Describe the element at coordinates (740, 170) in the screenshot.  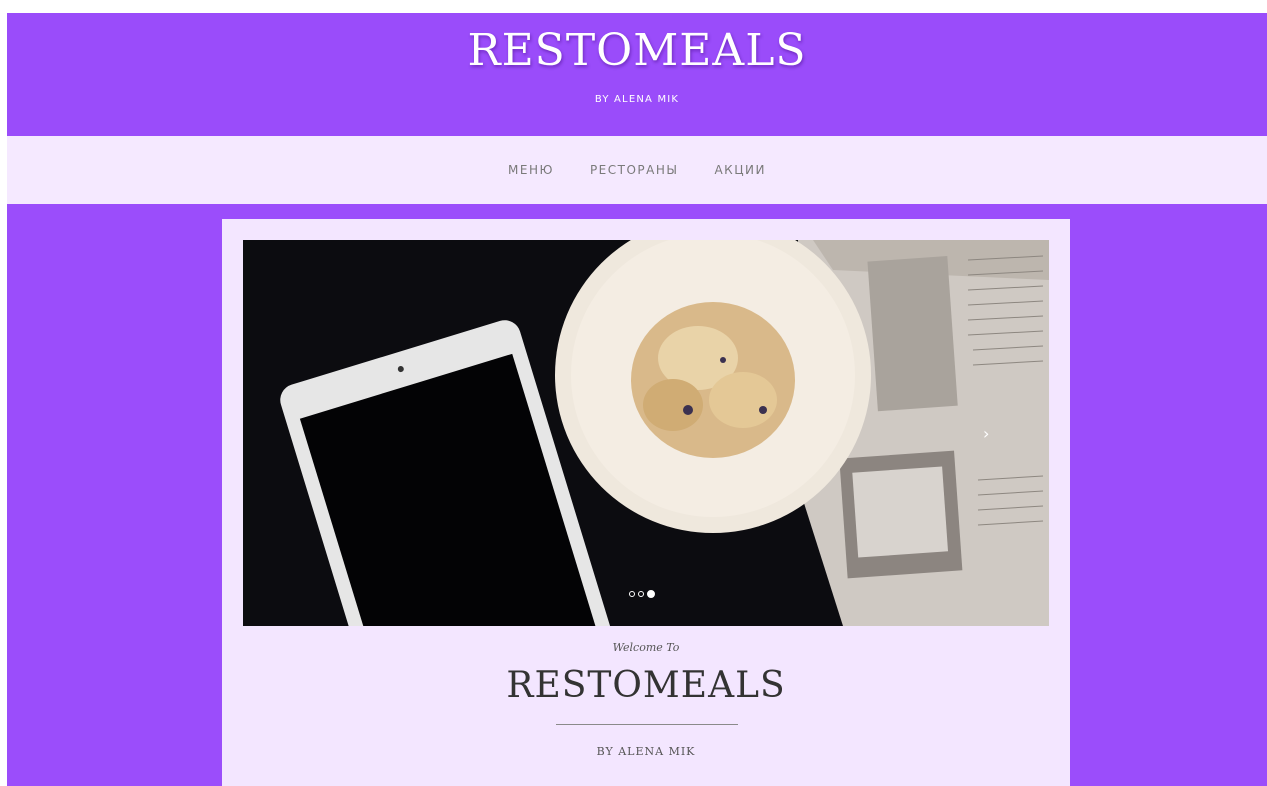
I see `nav-item-promotions: АКЦИИ` at that location.